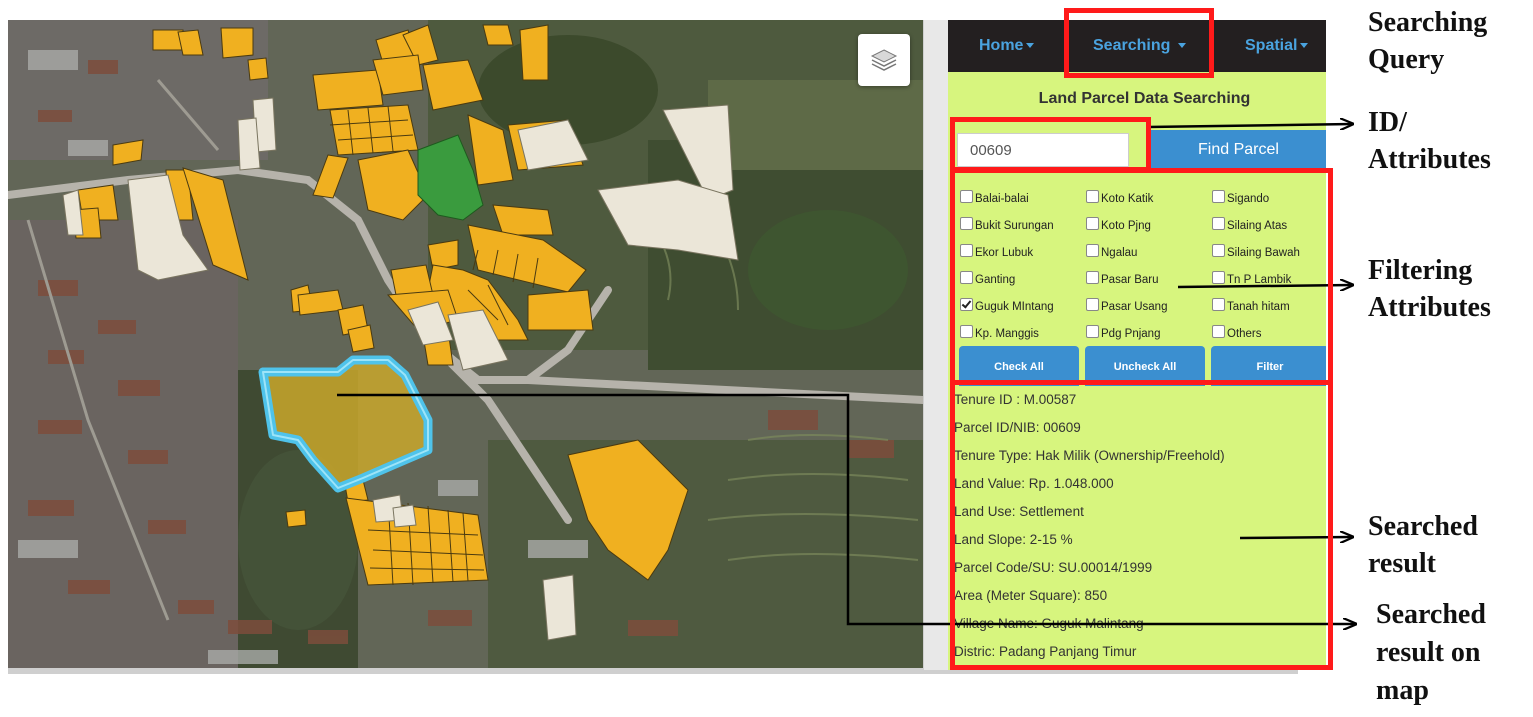 The image size is (1533, 717). I want to click on label-searched-result: Searched result, so click(1423, 545).